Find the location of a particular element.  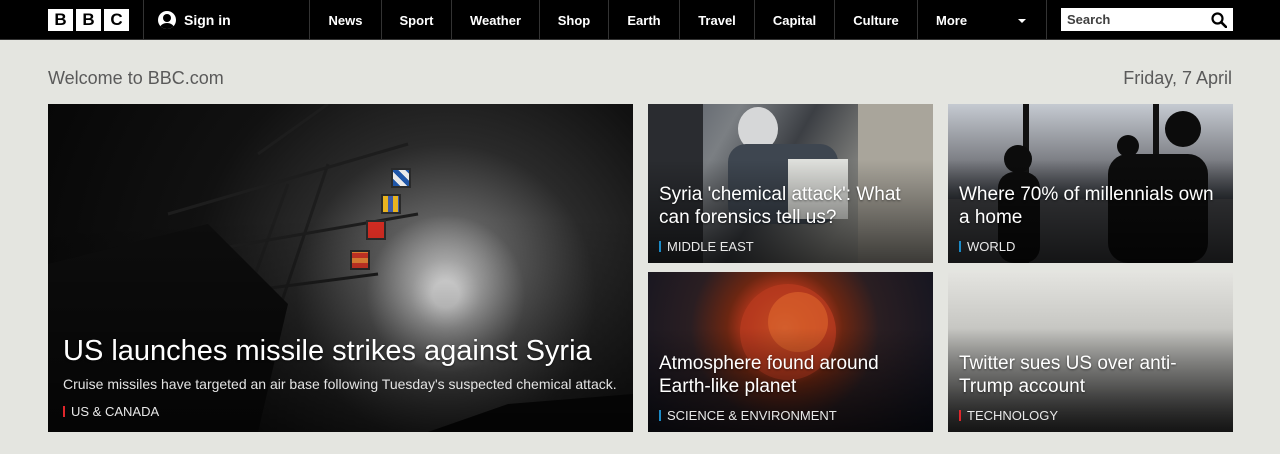

search-box is located at coordinates (1147, 19).